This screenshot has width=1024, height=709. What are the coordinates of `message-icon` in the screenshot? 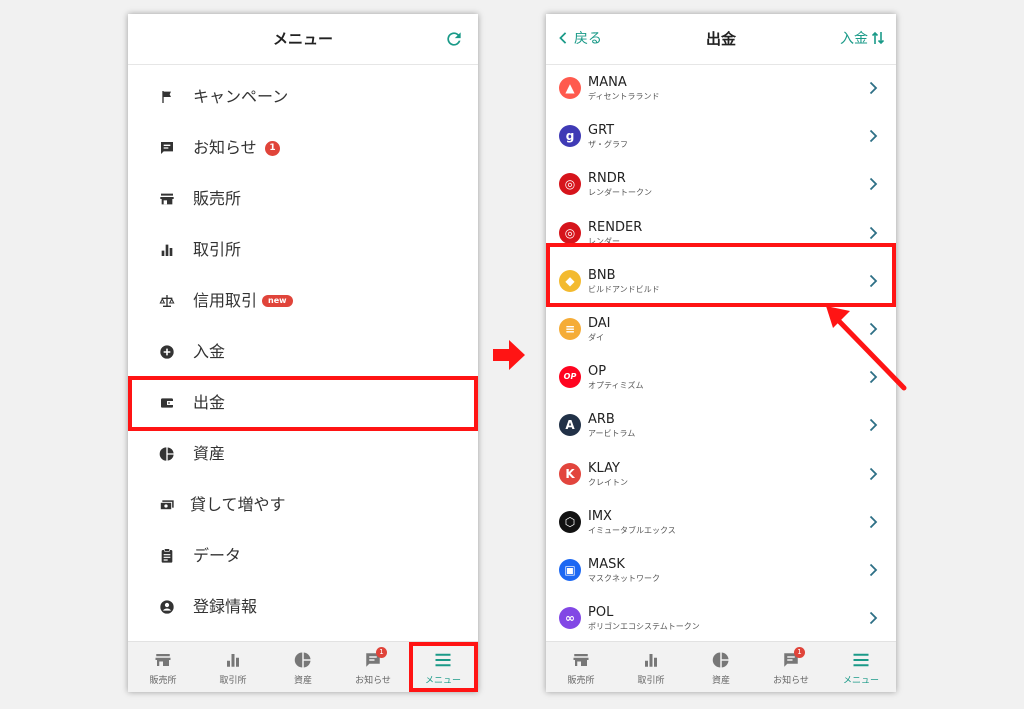 It's located at (167, 148).